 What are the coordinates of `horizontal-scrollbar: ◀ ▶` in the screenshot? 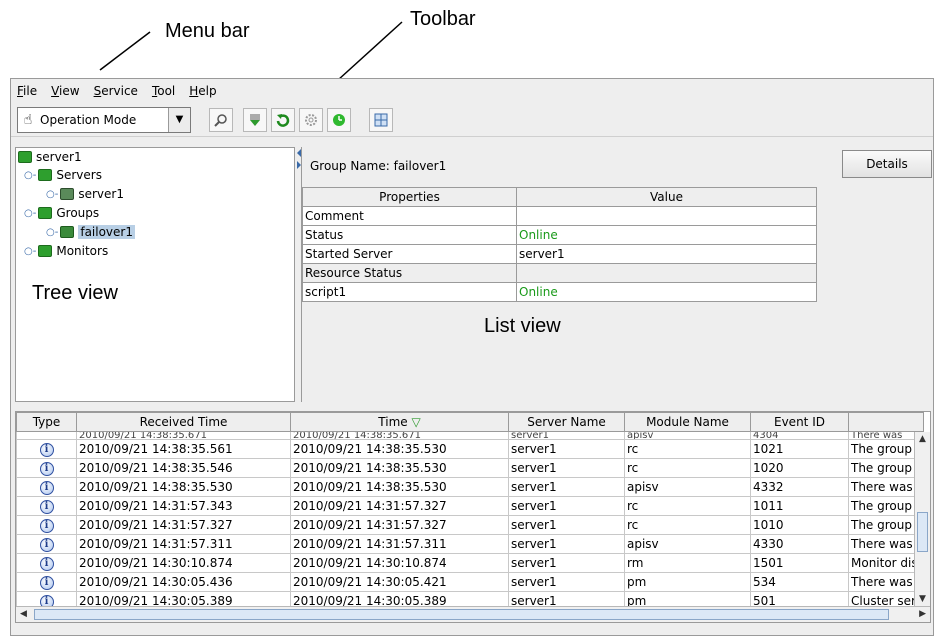 It's located at (473, 614).